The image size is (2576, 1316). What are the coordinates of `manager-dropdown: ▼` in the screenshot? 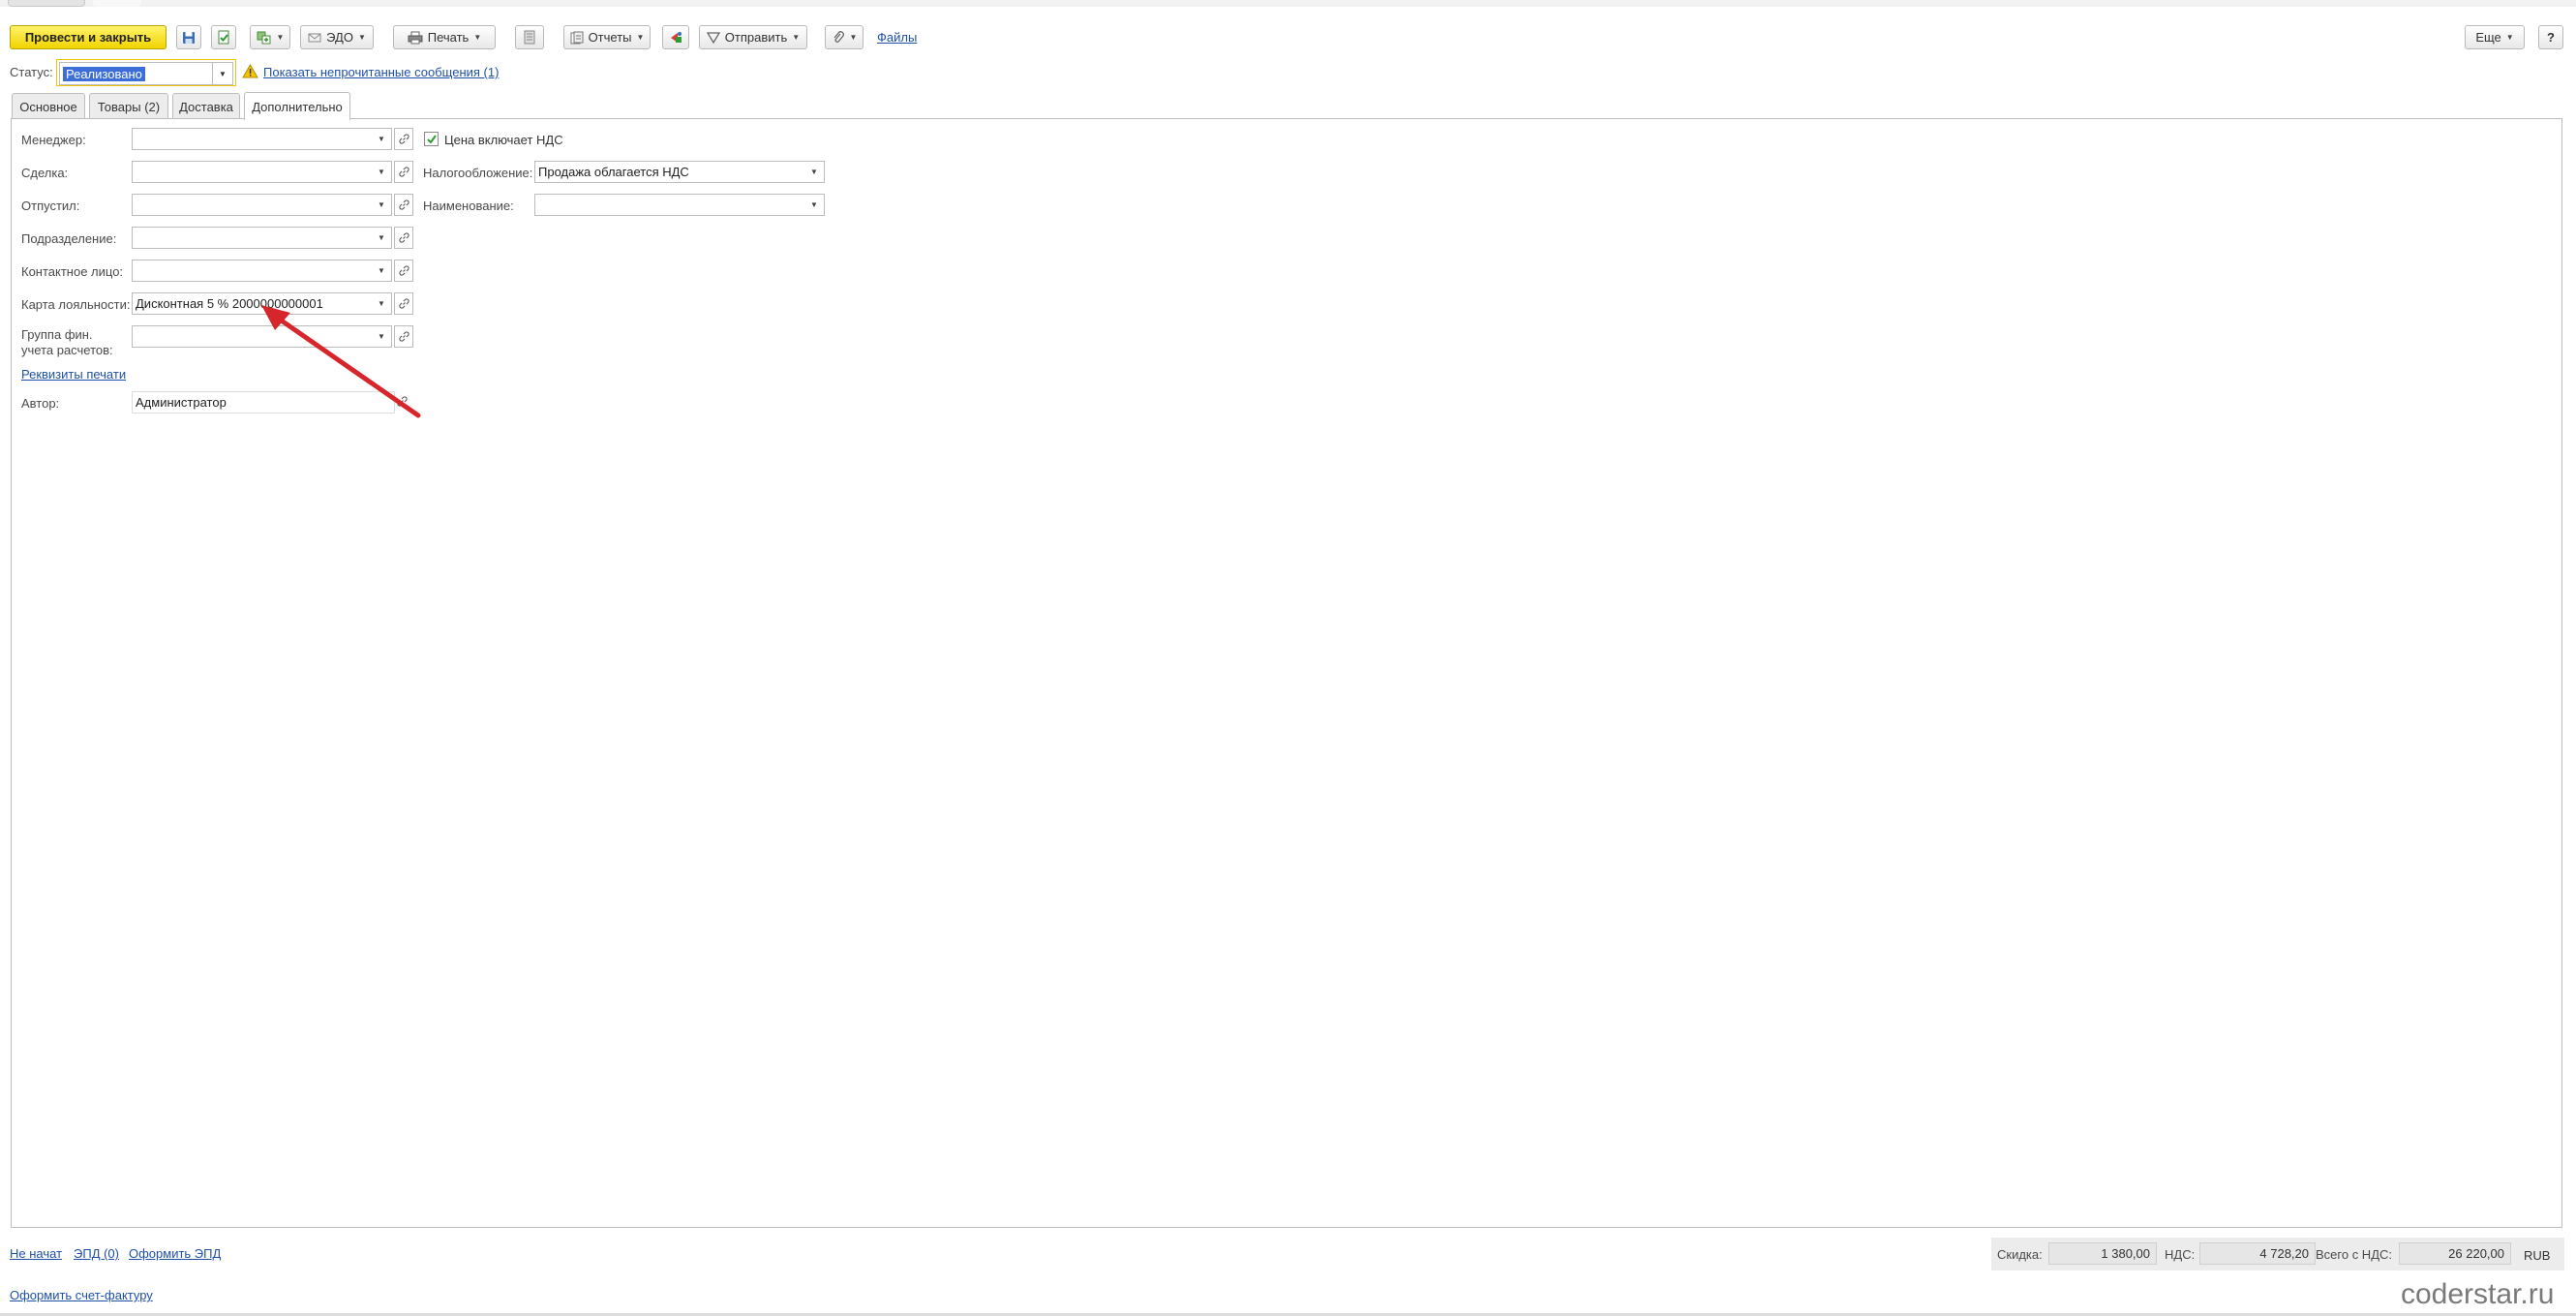 It's located at (382, 139).